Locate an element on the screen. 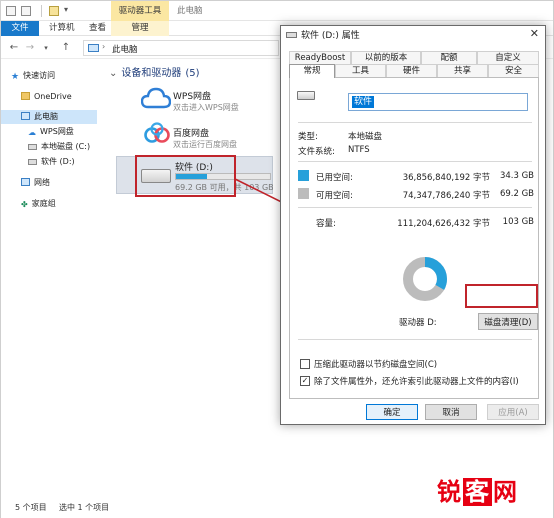 This screenshot has width=554, height=518. compress-label: 压缩此驱动器以节约磁盘空间(C) is located at coordinates (376, 365).